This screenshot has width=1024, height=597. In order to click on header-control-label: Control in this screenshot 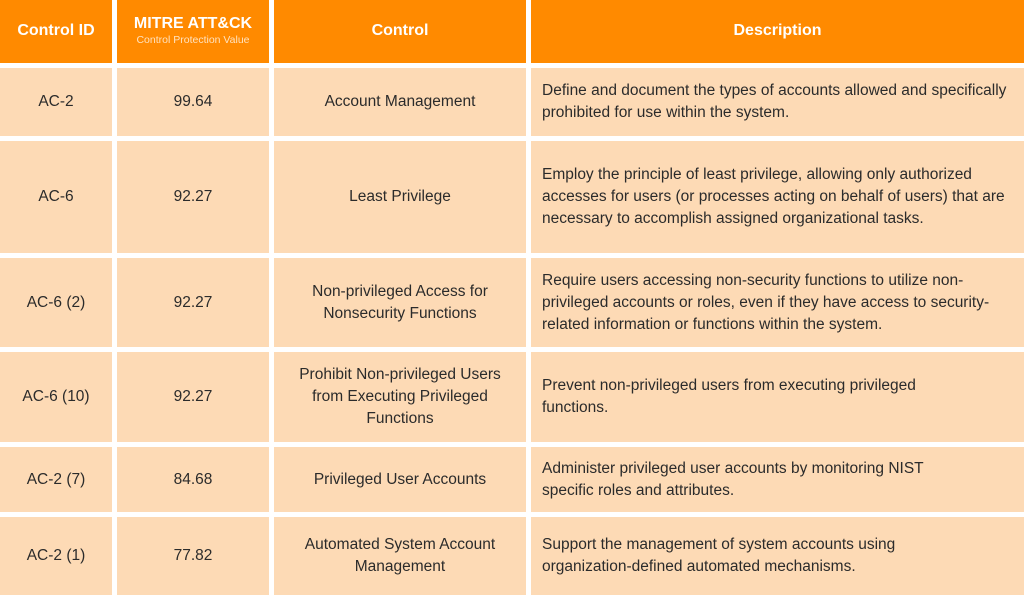, I will do `click(400, 30)`.